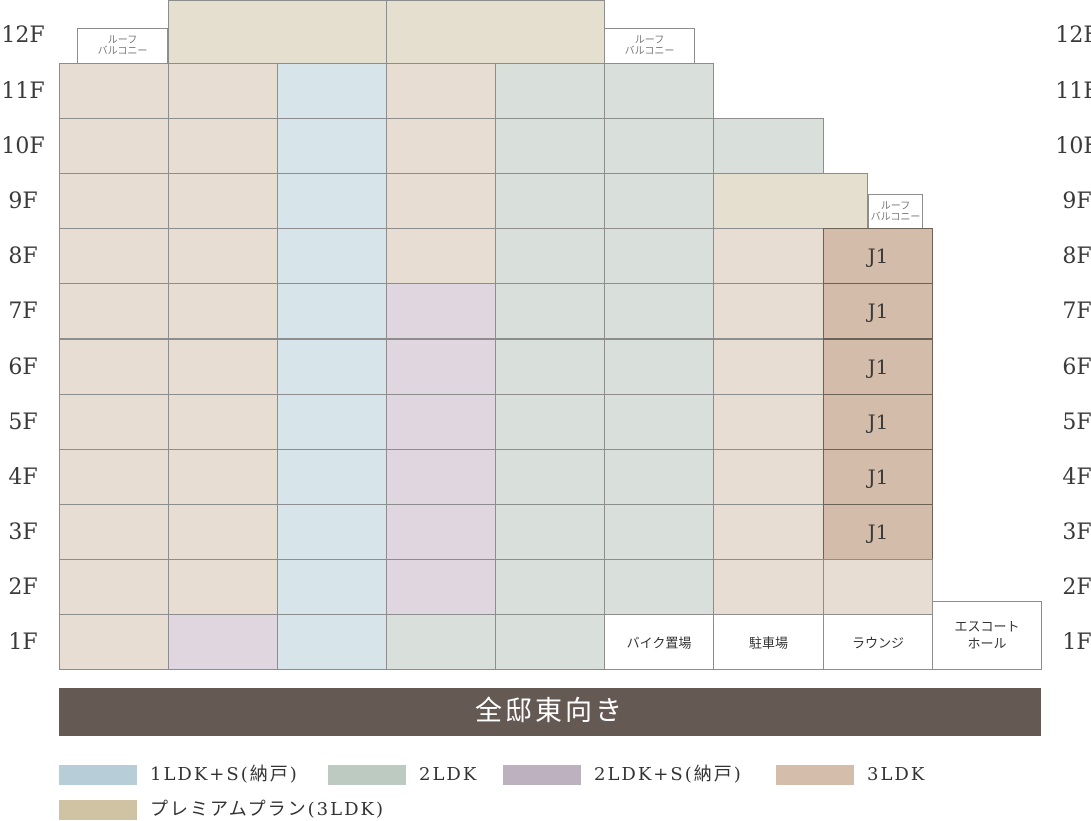 Image resolution: width=1091 pixels, height=821 pixels. What do you see at coordinates (550, 712) in the screenshot?
I see `orientation-banner: 全邸東向き` at bounding box center [550, 712].